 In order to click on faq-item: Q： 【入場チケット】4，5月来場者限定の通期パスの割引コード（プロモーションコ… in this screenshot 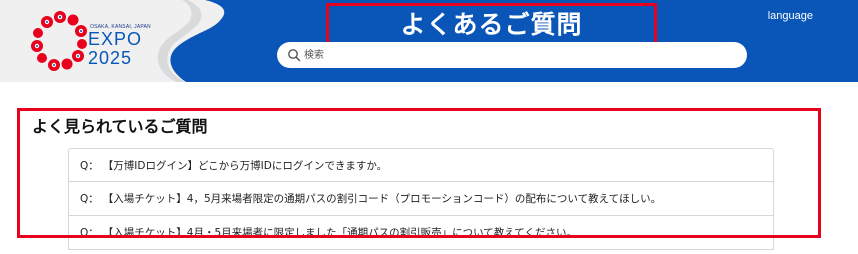, I will do `click(421, 199)`.